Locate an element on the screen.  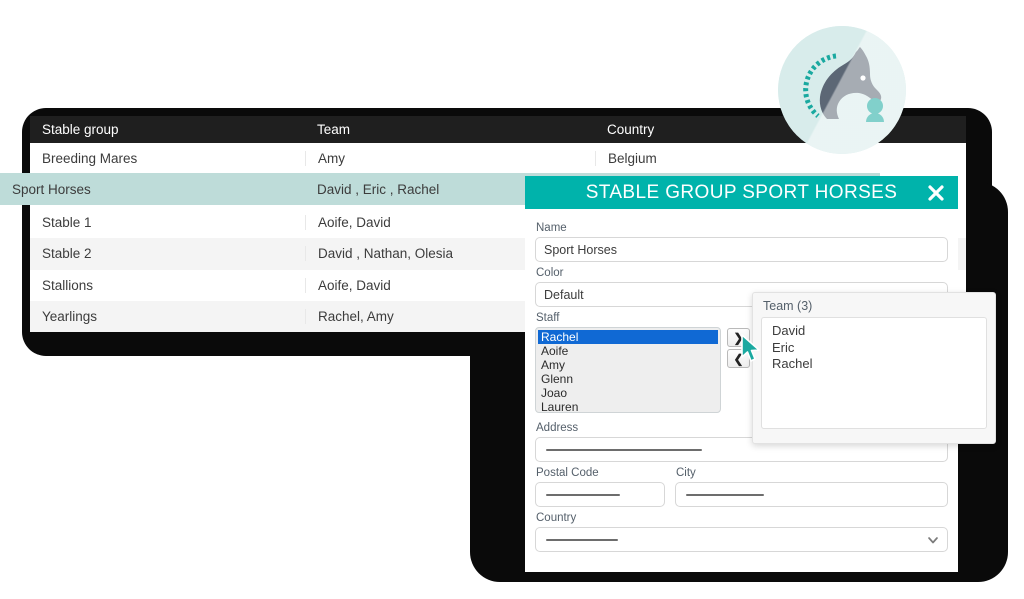
column-header-team: Team is located at coordinates (334, 129).